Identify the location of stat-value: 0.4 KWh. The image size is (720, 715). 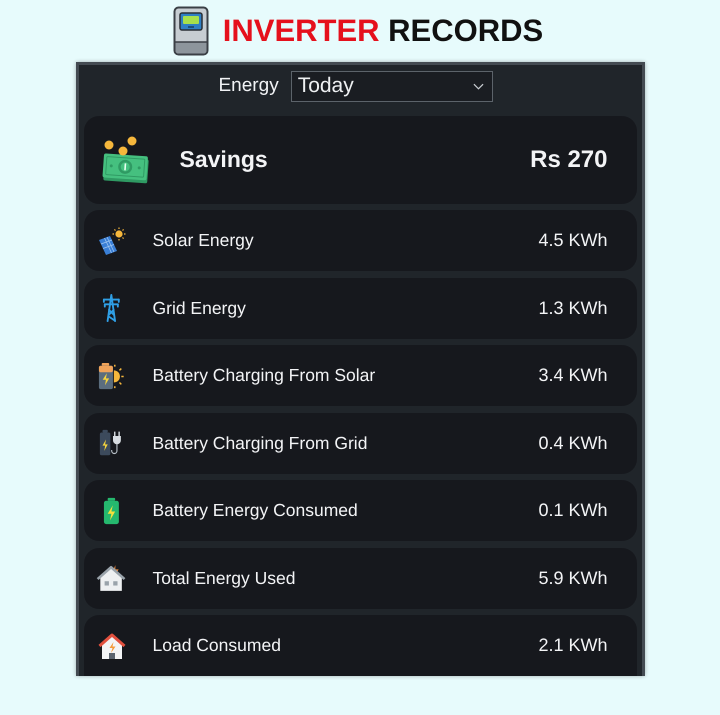
(573, 443).